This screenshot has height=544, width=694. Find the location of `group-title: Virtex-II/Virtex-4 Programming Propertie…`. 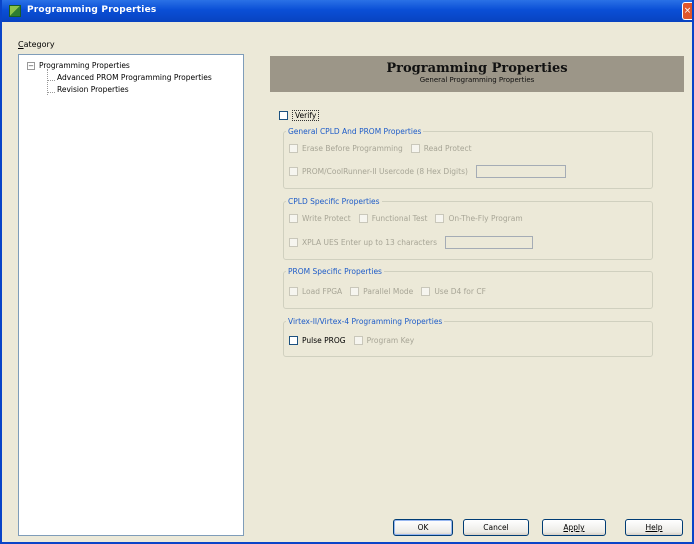

group-title: Virtex-II/Virtex-4 Programming Propertie… is located at coordinates (365, 321).